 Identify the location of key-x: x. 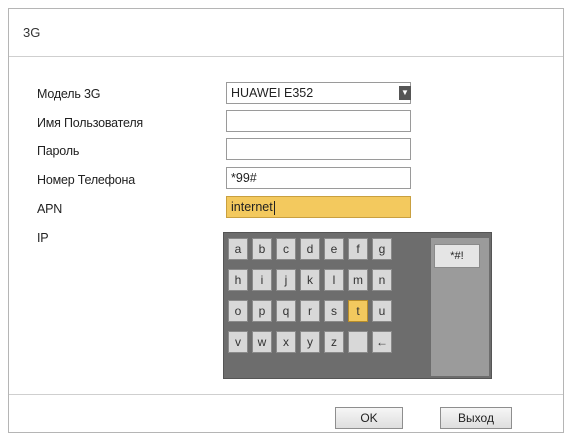
(286, 342).